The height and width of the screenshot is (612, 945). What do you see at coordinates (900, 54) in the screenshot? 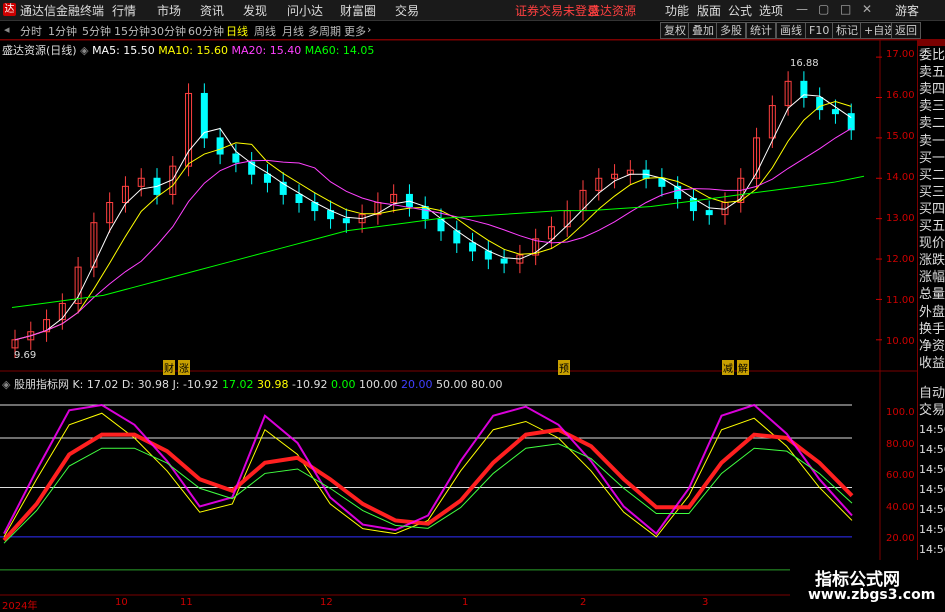
I see `price-tick: 17.00` at bounding box center [900, 54].